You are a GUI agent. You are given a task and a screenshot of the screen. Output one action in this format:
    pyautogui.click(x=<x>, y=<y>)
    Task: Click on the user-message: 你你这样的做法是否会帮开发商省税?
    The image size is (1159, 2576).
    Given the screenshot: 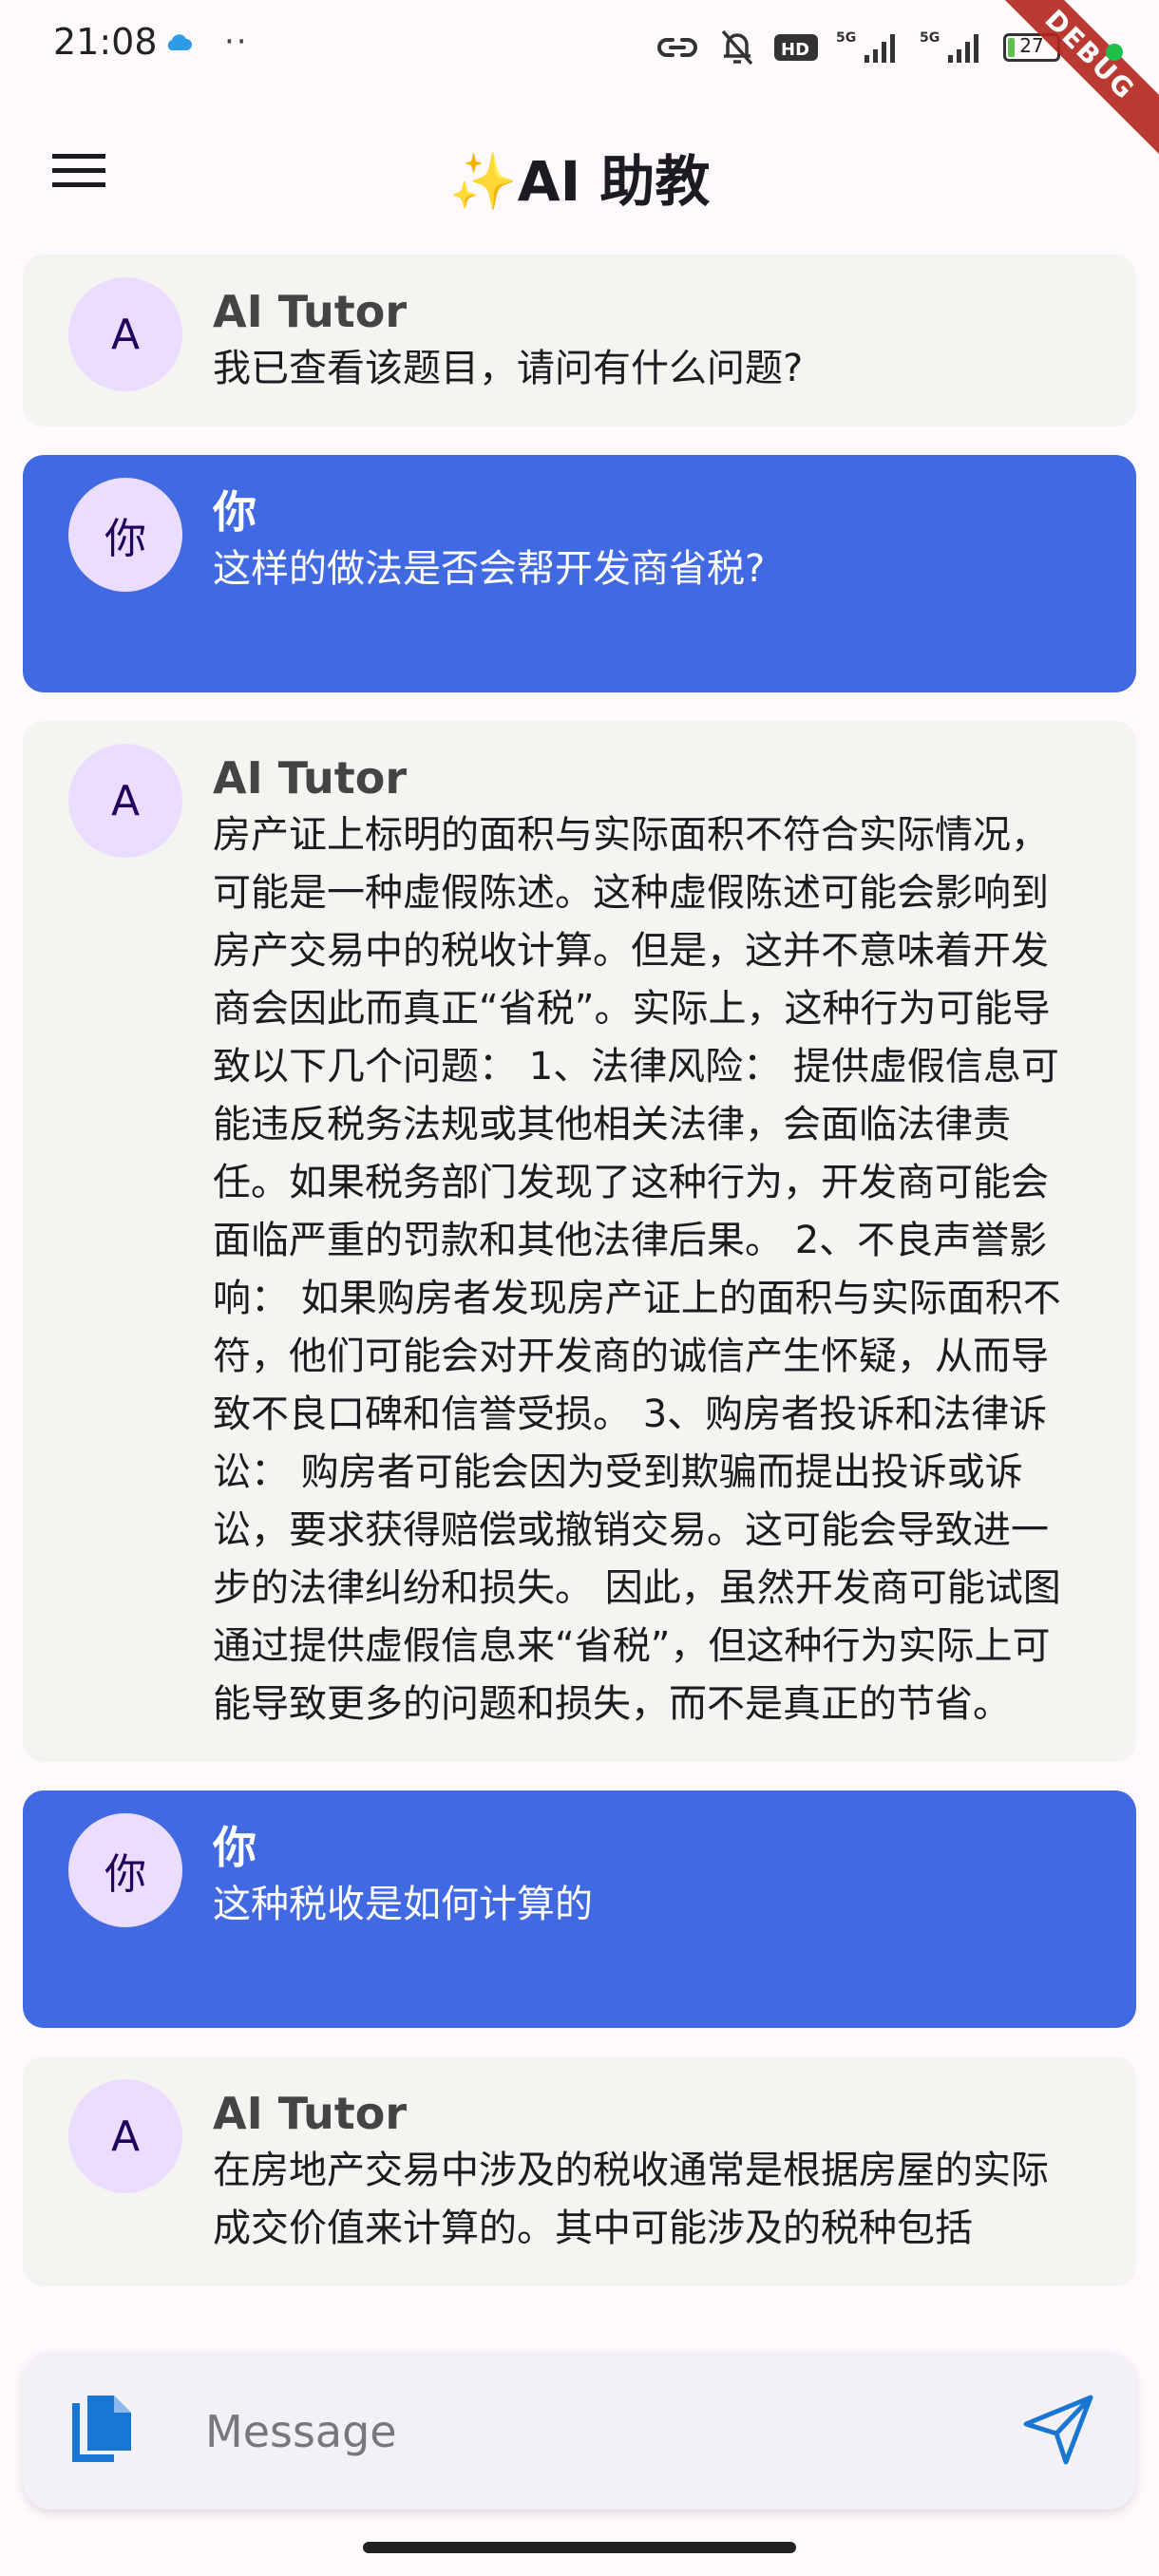 What is the action you would take?
    pyautogui.click(x=579, y=573)
    